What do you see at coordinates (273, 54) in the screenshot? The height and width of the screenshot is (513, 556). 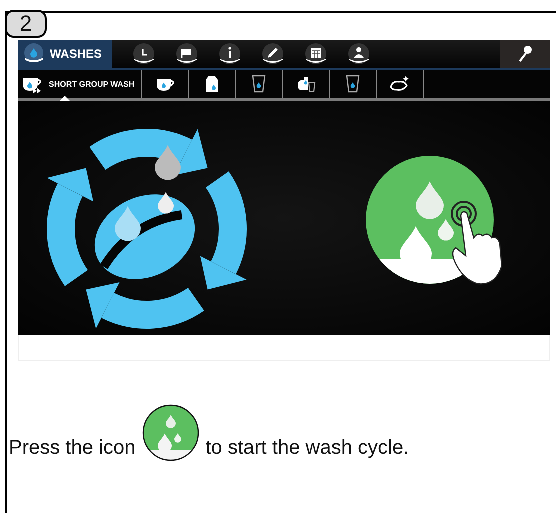 I see `pencil-icon` at bounding box center [273, 54].